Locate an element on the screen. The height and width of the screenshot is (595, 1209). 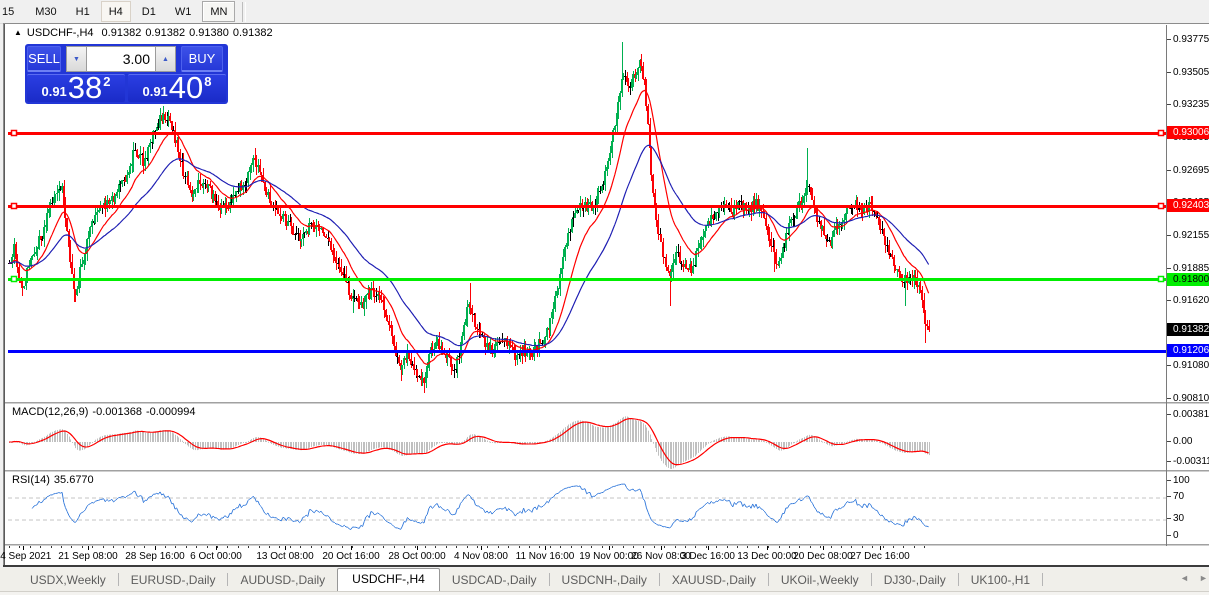
chart-tab-usdcad-daily: USDCAD-,Daily is located at coordinates (494, 580).